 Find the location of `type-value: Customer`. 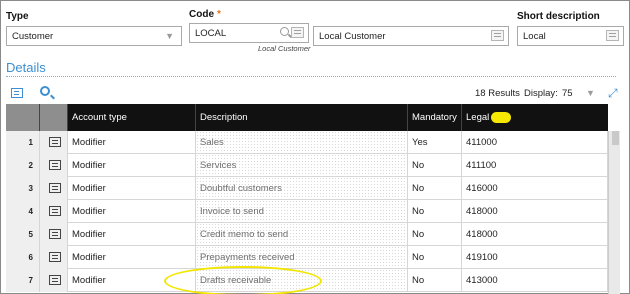

type-value: Customer is located at coordinates (33, 36).